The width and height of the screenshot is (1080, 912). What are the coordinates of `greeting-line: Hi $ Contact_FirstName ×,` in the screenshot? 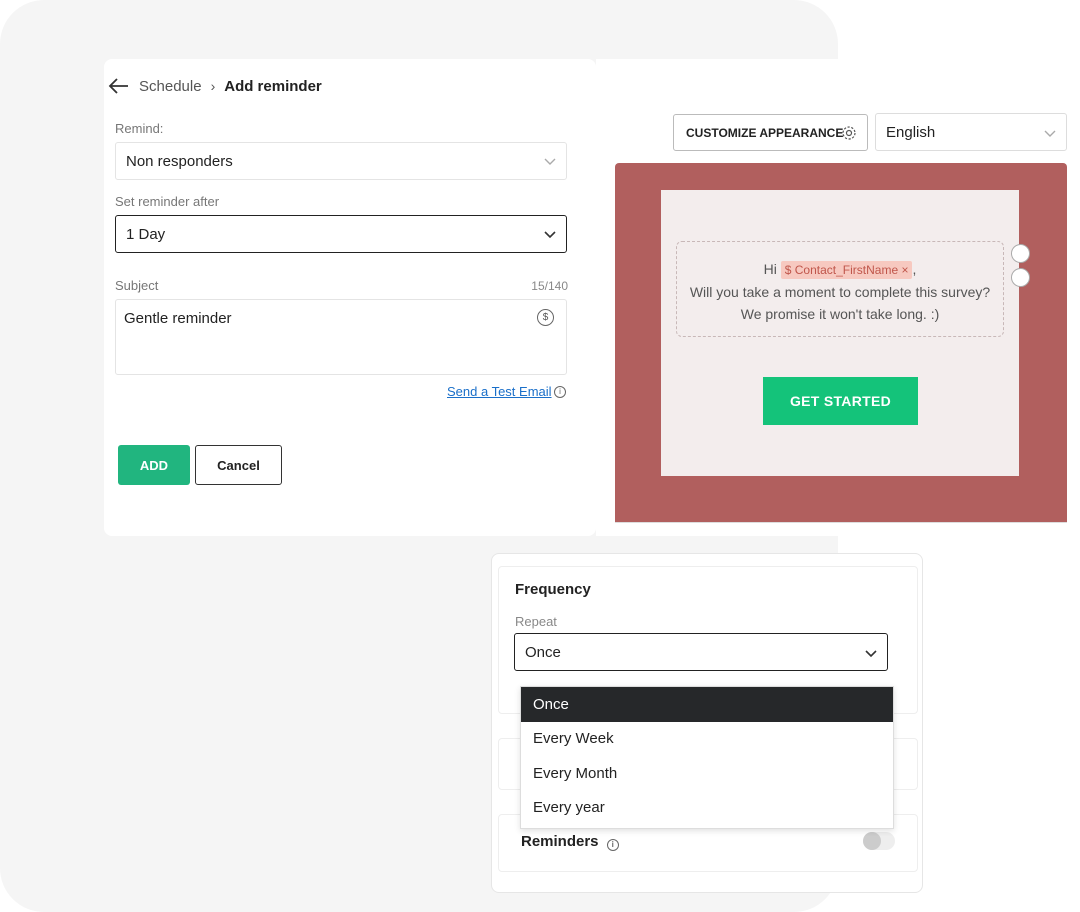 It's located at (840, 269).